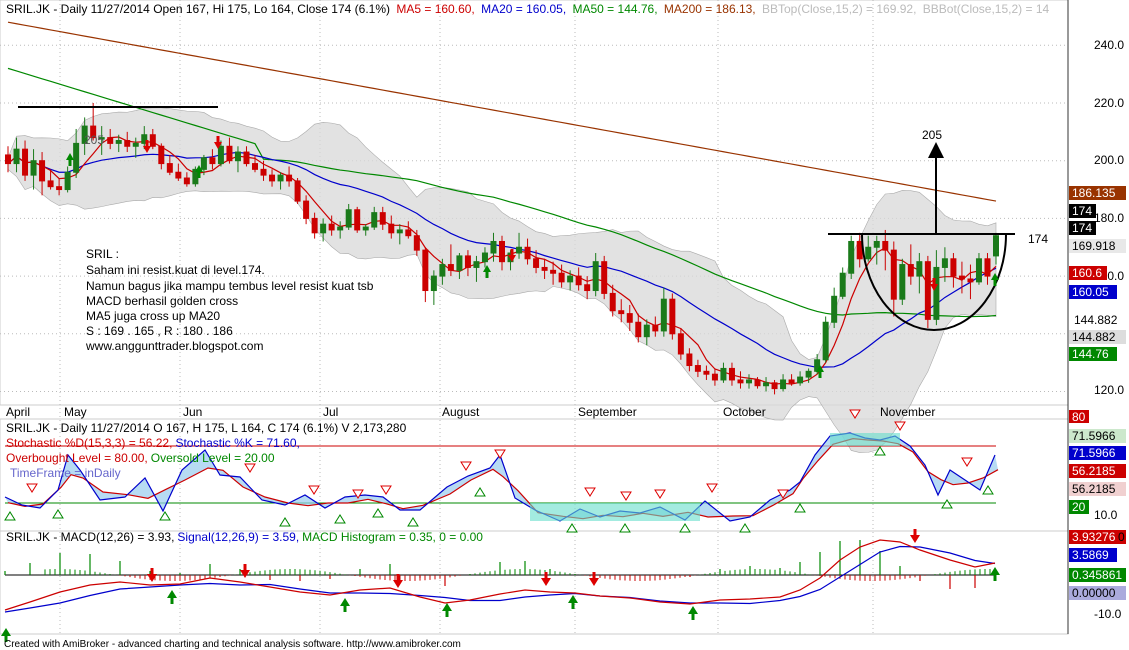  What do you see at coordinates (1090, 354) in the screenshot?
I see `tag-text: 144.76` at bounding box center [1090, 354].